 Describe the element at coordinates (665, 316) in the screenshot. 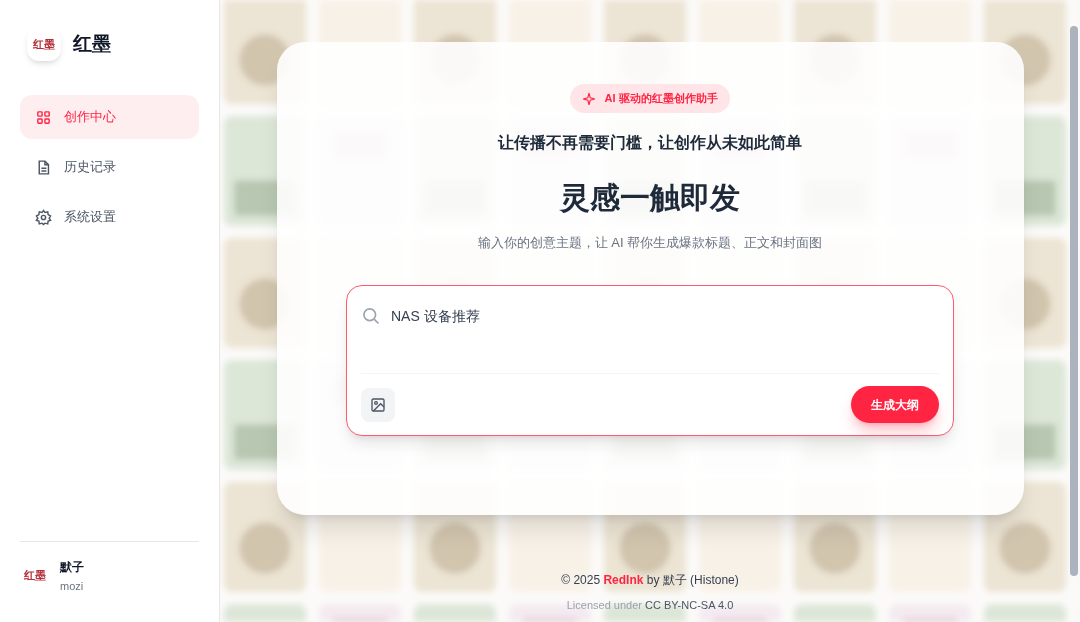

I see `topic-input: NAS 设备推荐` at that location.